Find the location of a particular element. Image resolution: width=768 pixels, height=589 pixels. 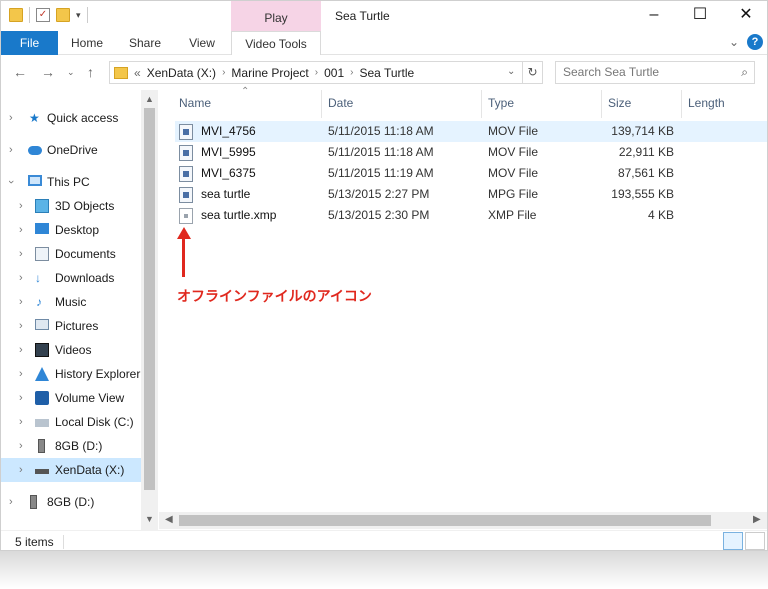

window-controls: – ☐ ✕ is located at coordinates (699, 16).